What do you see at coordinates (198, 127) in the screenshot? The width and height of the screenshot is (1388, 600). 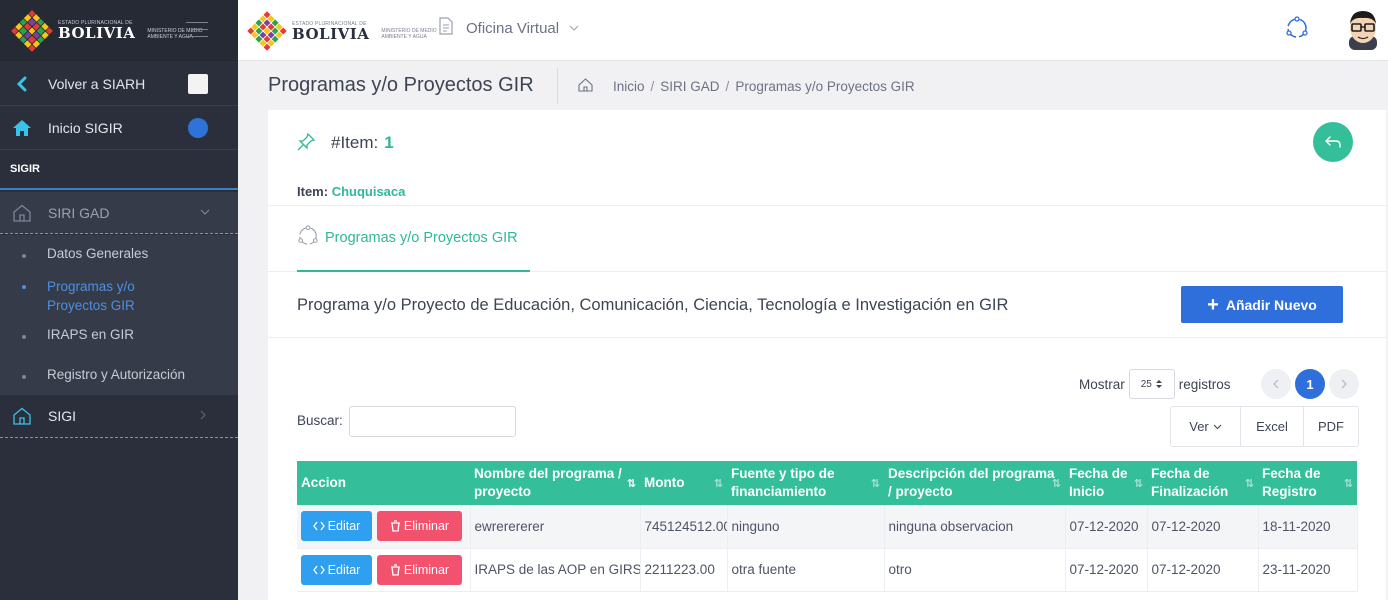 I see `status-dot` at bounding box center [198, 127].